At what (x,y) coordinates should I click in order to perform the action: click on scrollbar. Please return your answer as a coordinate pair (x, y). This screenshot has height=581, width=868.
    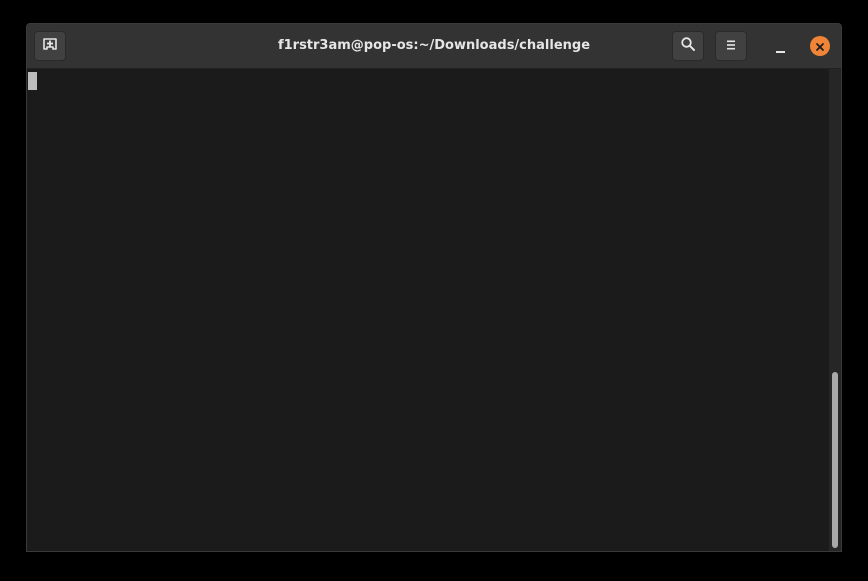
    Looking at the image, I should click on (835, 310).